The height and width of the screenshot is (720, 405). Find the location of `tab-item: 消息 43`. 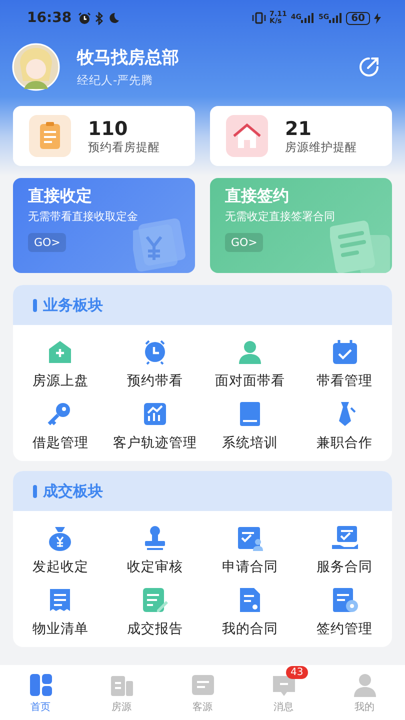

tab-item: 消息 43 is located at coordinates (283, 692).